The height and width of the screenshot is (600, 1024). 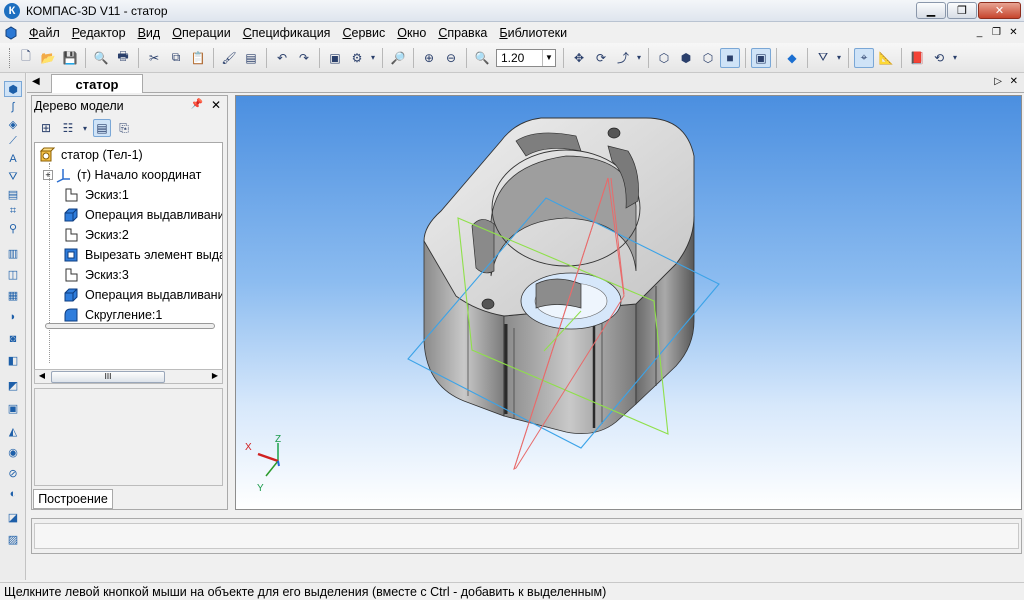 I want to click on scroll-right-icon: ▶, so click(x=215, y=375).